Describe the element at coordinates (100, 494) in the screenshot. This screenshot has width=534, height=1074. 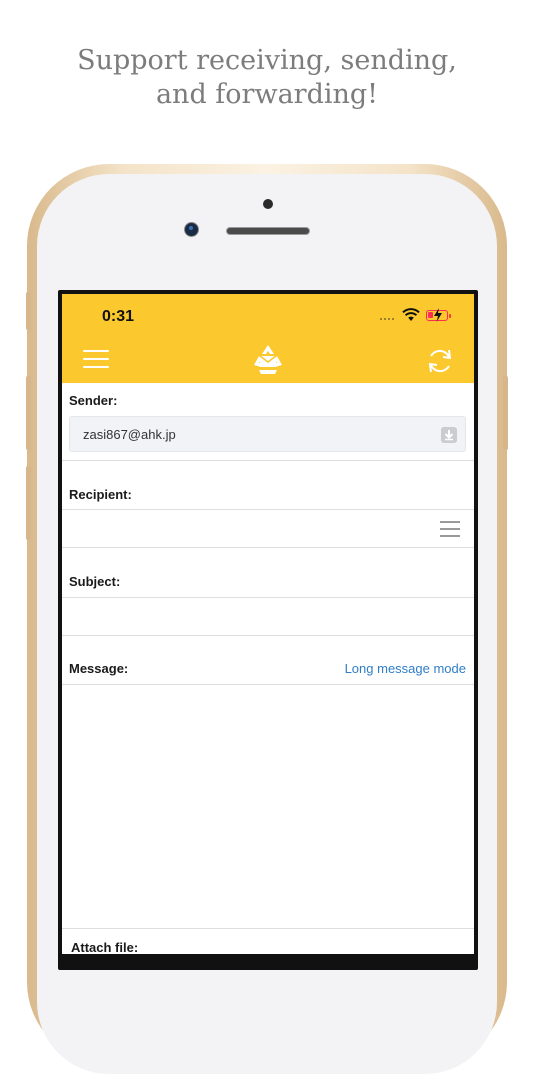
I see `recipient-label: Recipient:` at that location.